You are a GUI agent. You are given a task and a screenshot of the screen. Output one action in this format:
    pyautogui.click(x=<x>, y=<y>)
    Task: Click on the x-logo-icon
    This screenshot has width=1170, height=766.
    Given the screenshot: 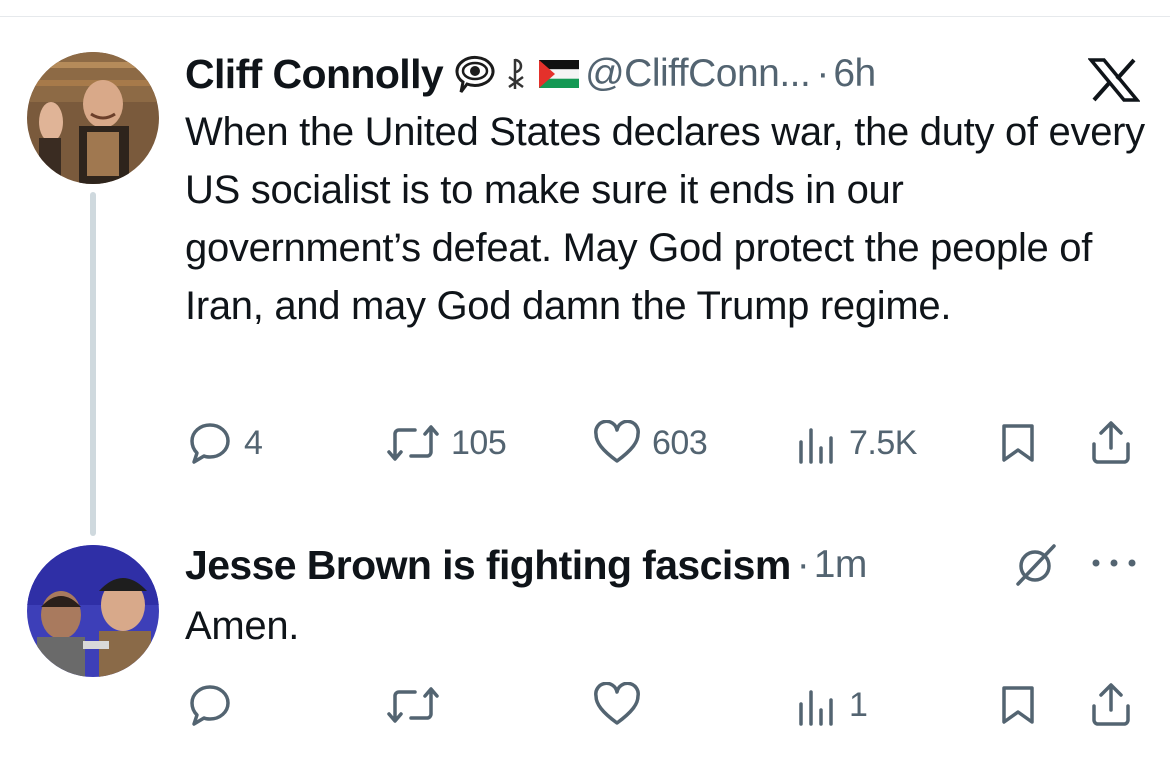 What is the action you would take?
    pyautogui.click(x=1114, y=82)
    